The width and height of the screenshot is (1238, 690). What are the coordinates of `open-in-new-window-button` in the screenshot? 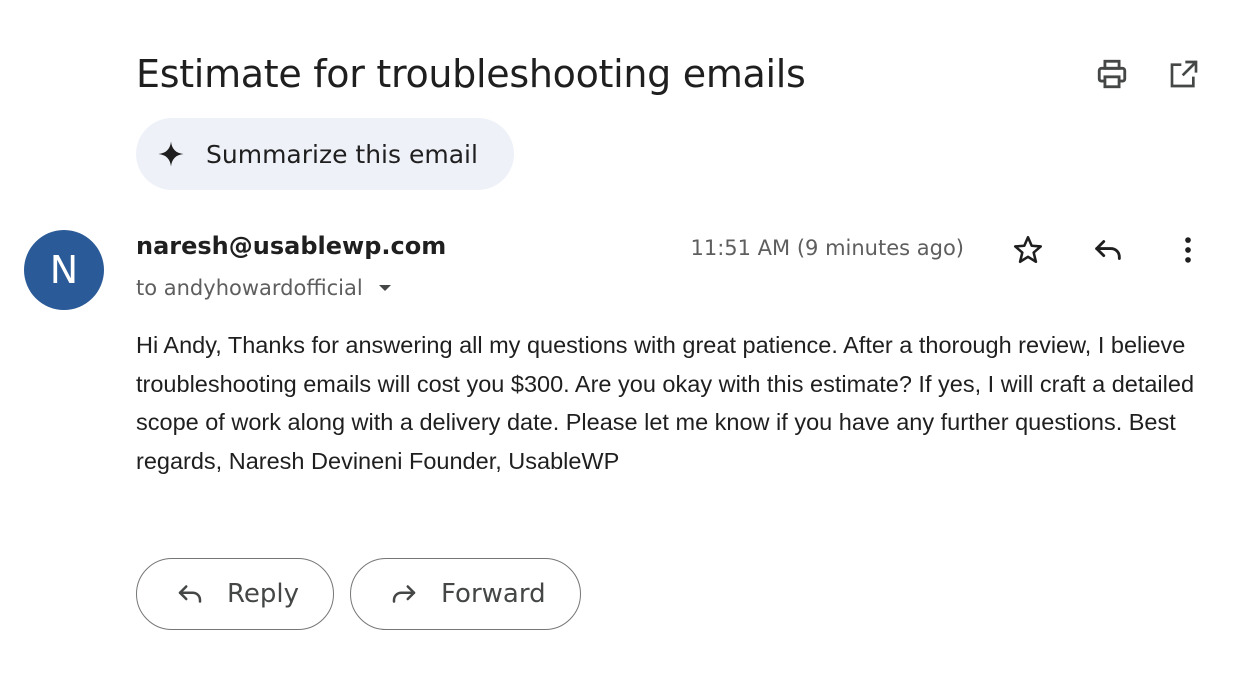 It's located at (1184, 74).